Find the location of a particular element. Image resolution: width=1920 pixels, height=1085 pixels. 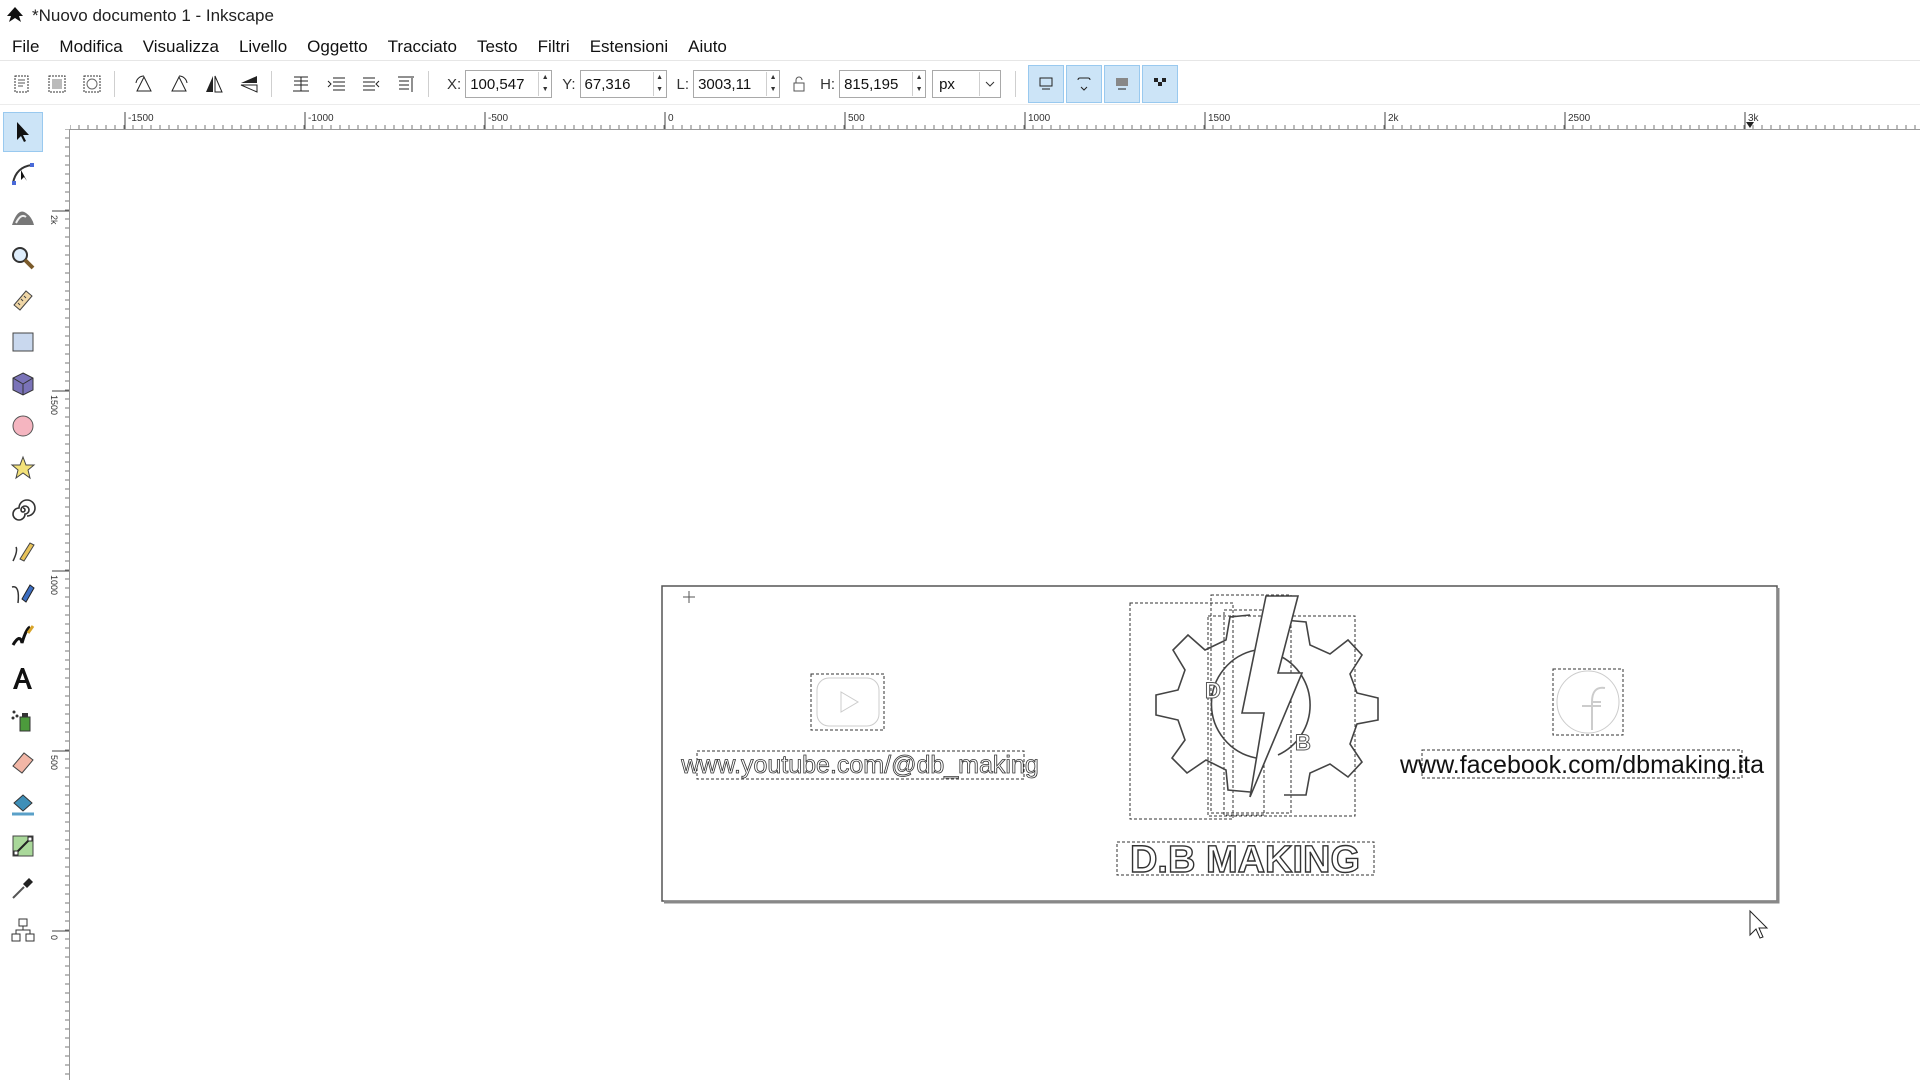

x-spinner: ▲ ▼ is located at coordinates (544, 84).